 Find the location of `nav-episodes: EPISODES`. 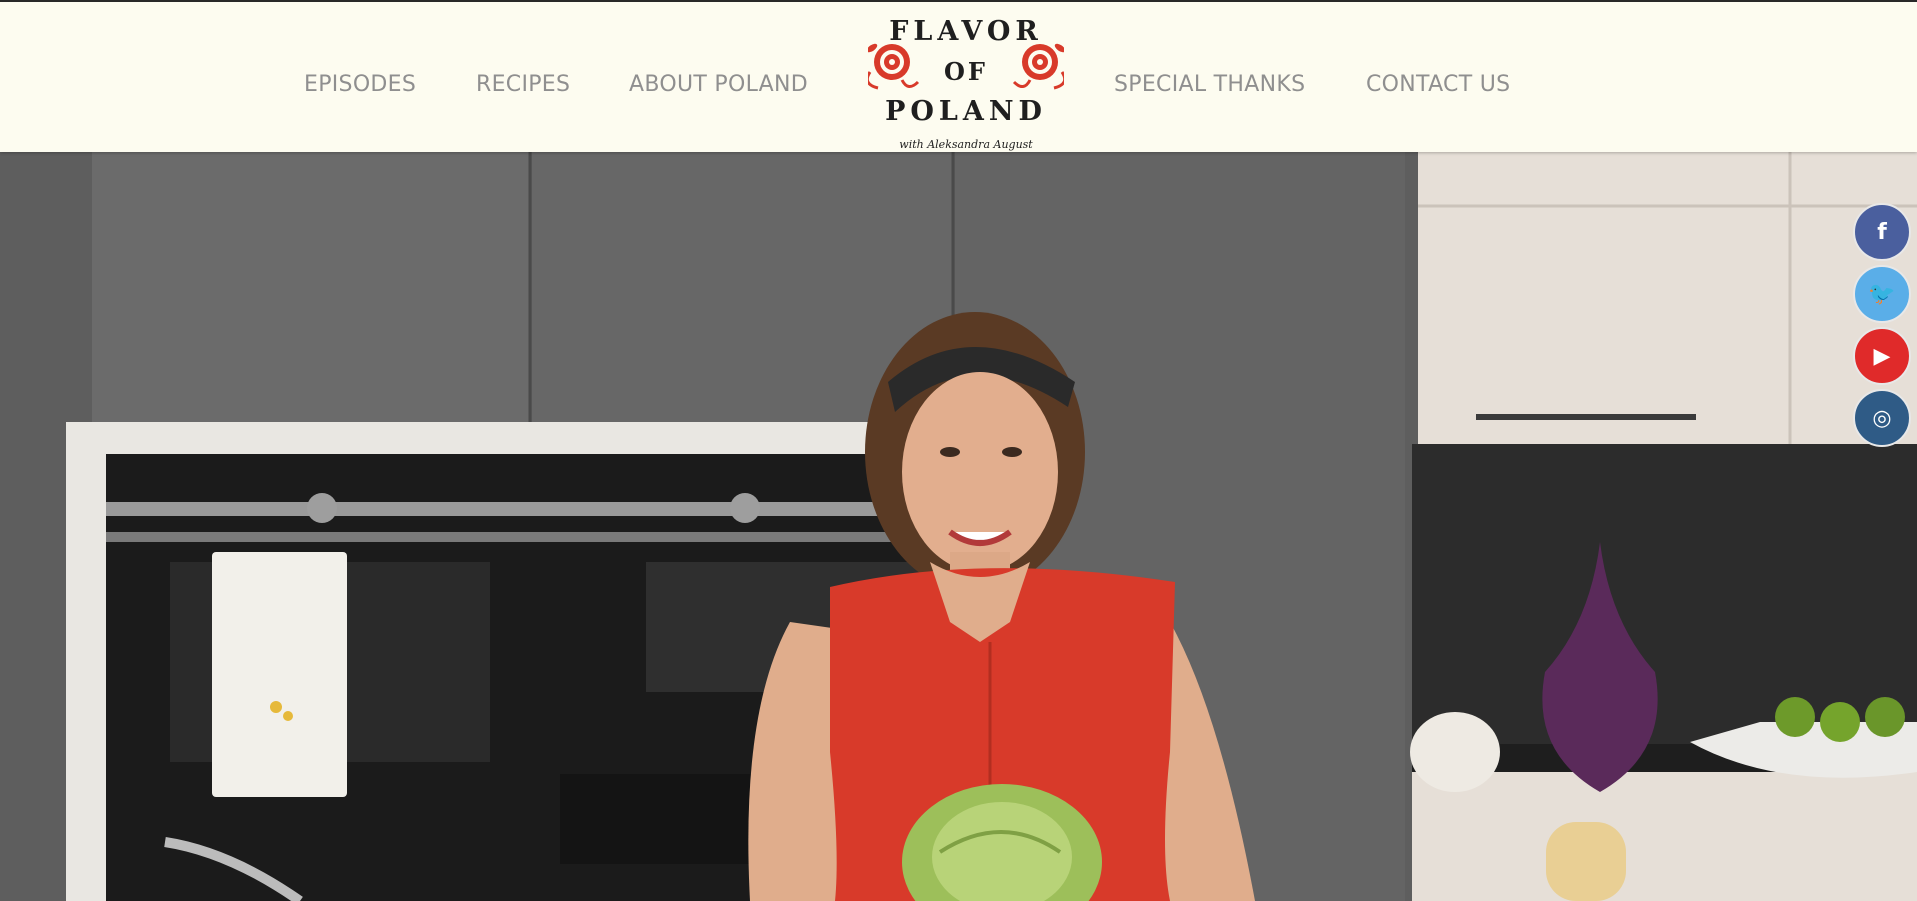

nav-episodes: EPISODES is located at coordinates (360, 84).